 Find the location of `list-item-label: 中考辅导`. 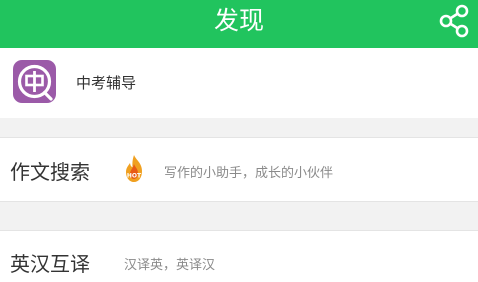

list-item-label: 中考辅导 is located at coordinates (106, 83).